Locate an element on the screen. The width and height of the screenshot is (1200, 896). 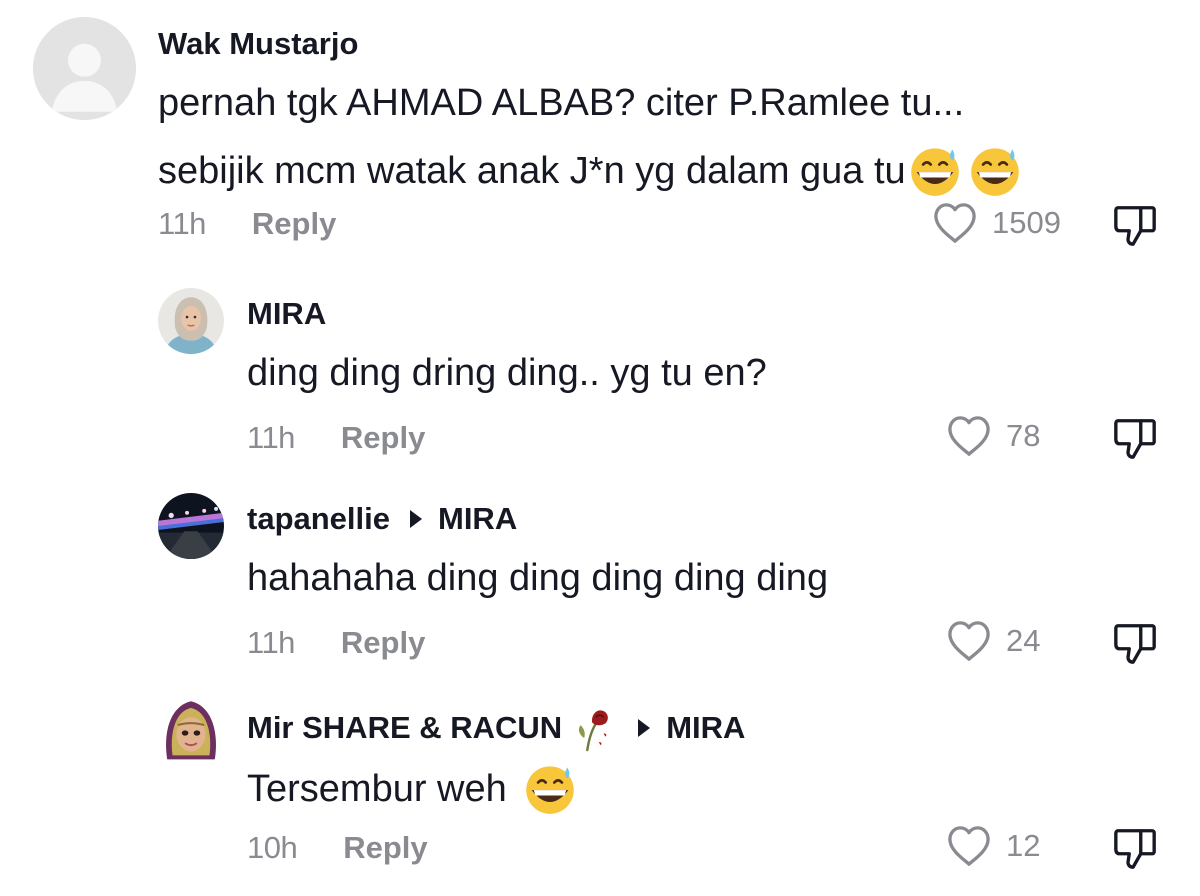
comment-meta: 10h Reply is located at coordinates (337, 848).